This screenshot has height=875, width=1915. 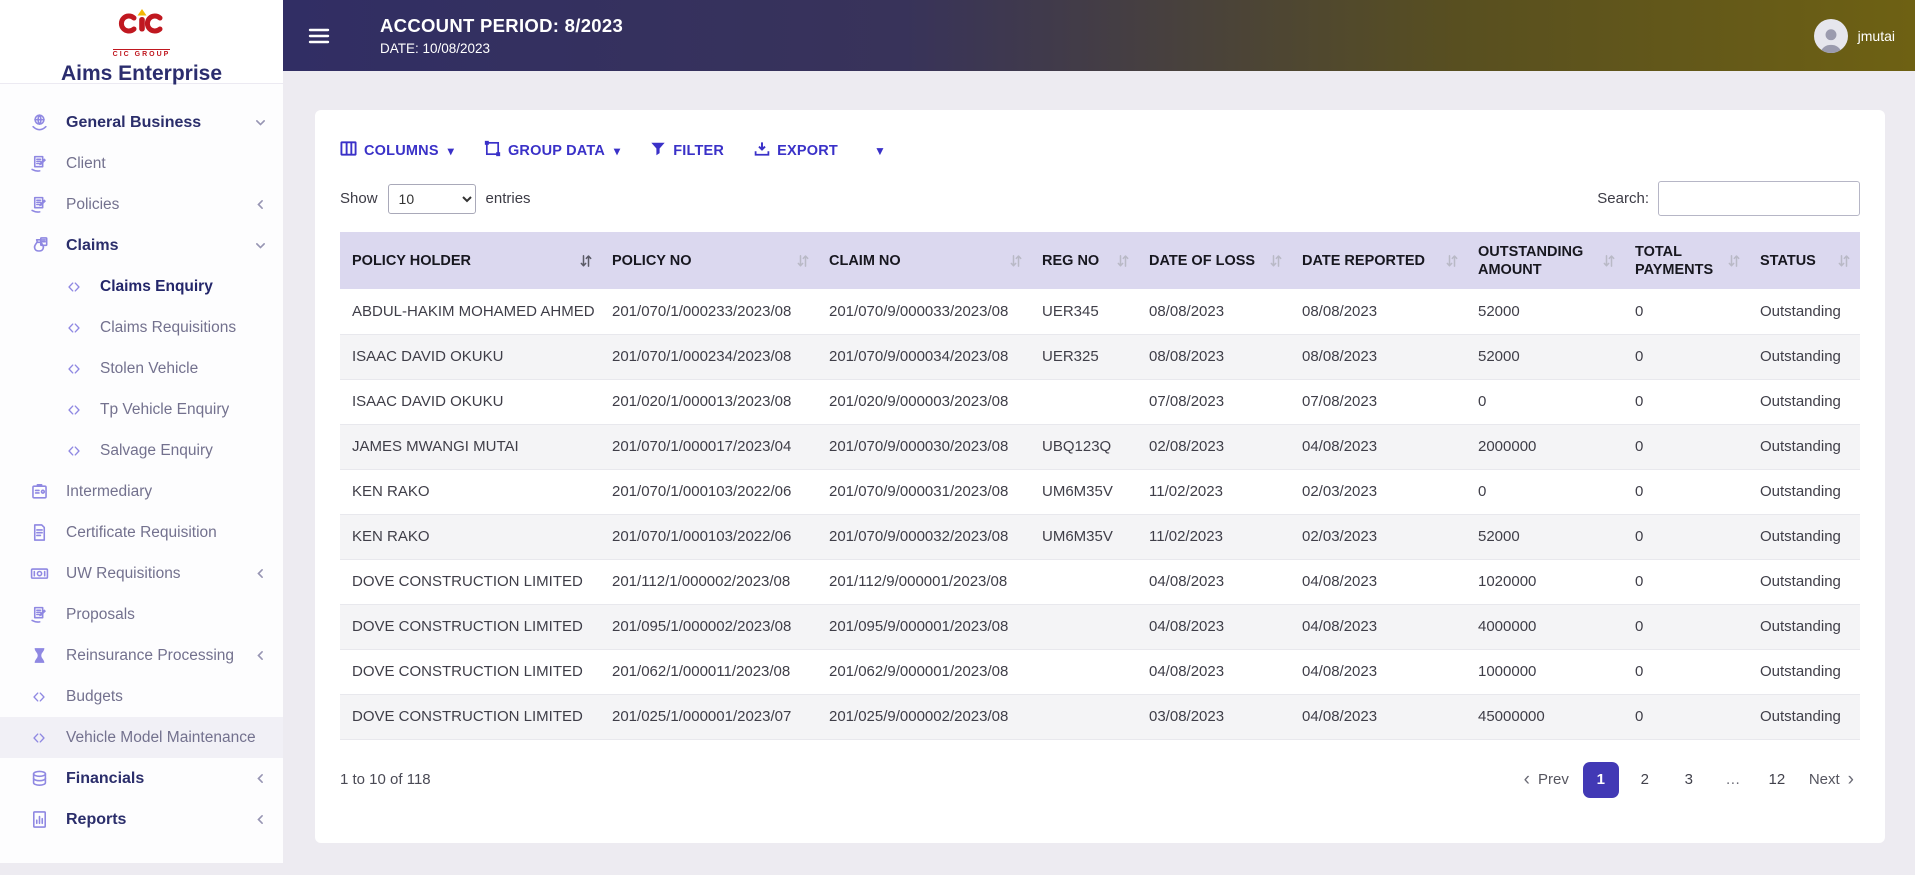 I want to click on export-button: EXPORT, so click(x=796, y=151).